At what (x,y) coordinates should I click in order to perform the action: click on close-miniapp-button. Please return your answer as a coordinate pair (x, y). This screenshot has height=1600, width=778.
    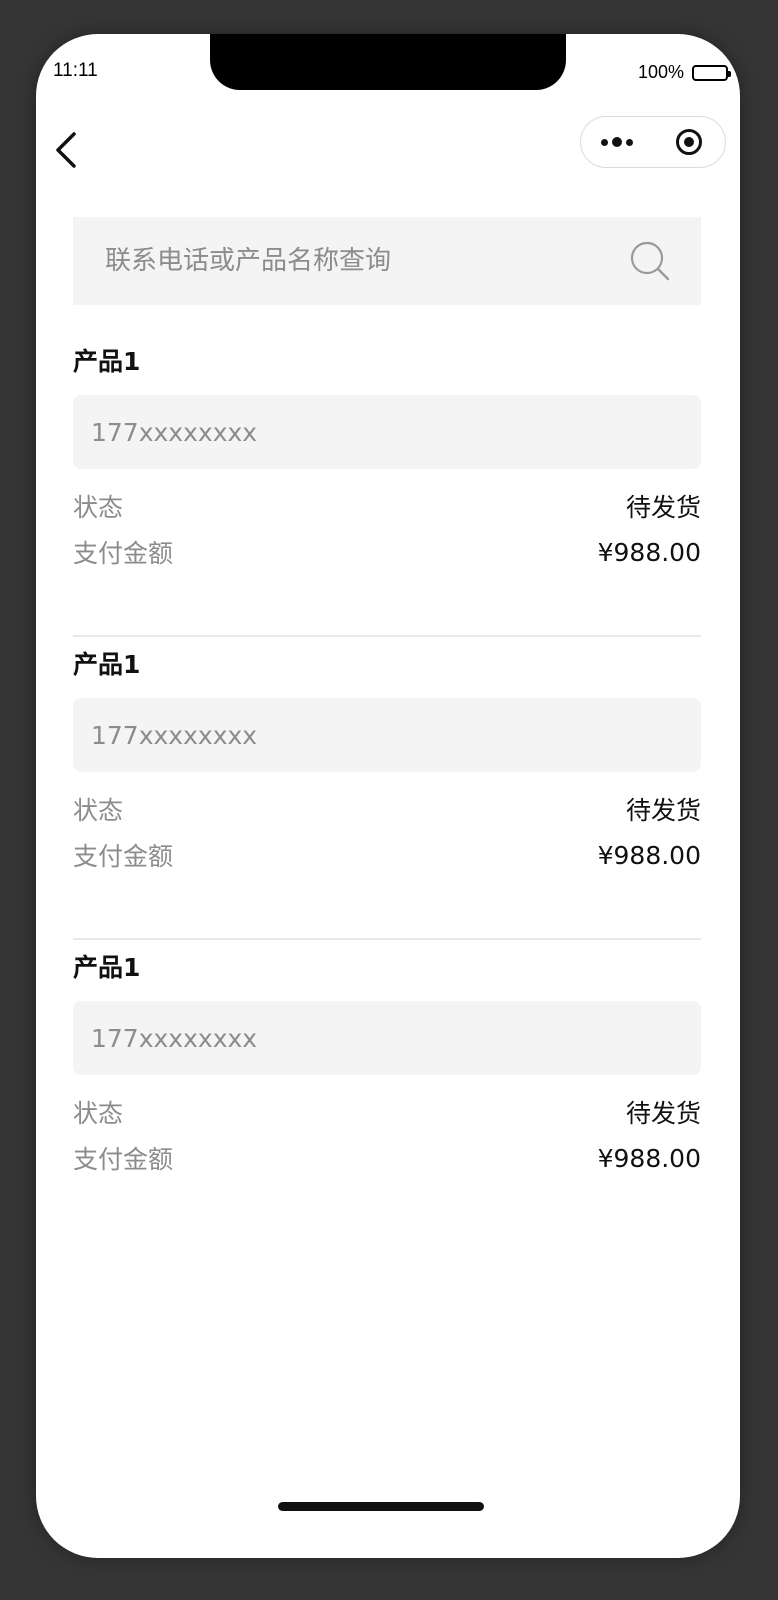
    Looking at the image, I should click on (689, 142).